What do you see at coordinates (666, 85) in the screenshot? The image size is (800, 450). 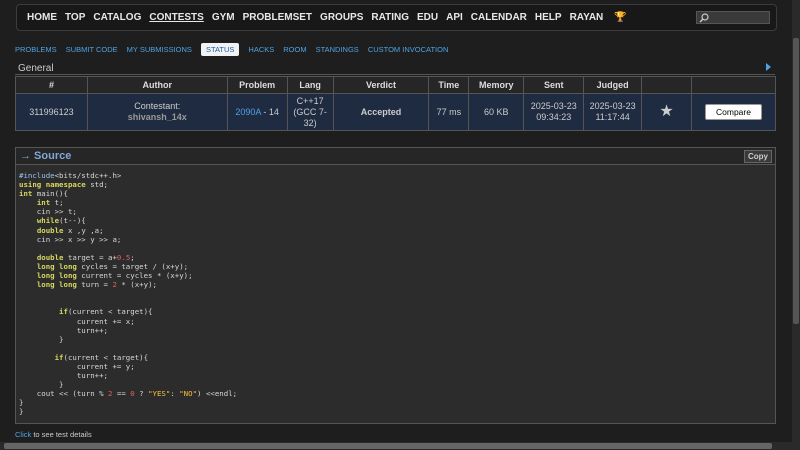 I see `header-favourite` at bounding box center [666, 85].